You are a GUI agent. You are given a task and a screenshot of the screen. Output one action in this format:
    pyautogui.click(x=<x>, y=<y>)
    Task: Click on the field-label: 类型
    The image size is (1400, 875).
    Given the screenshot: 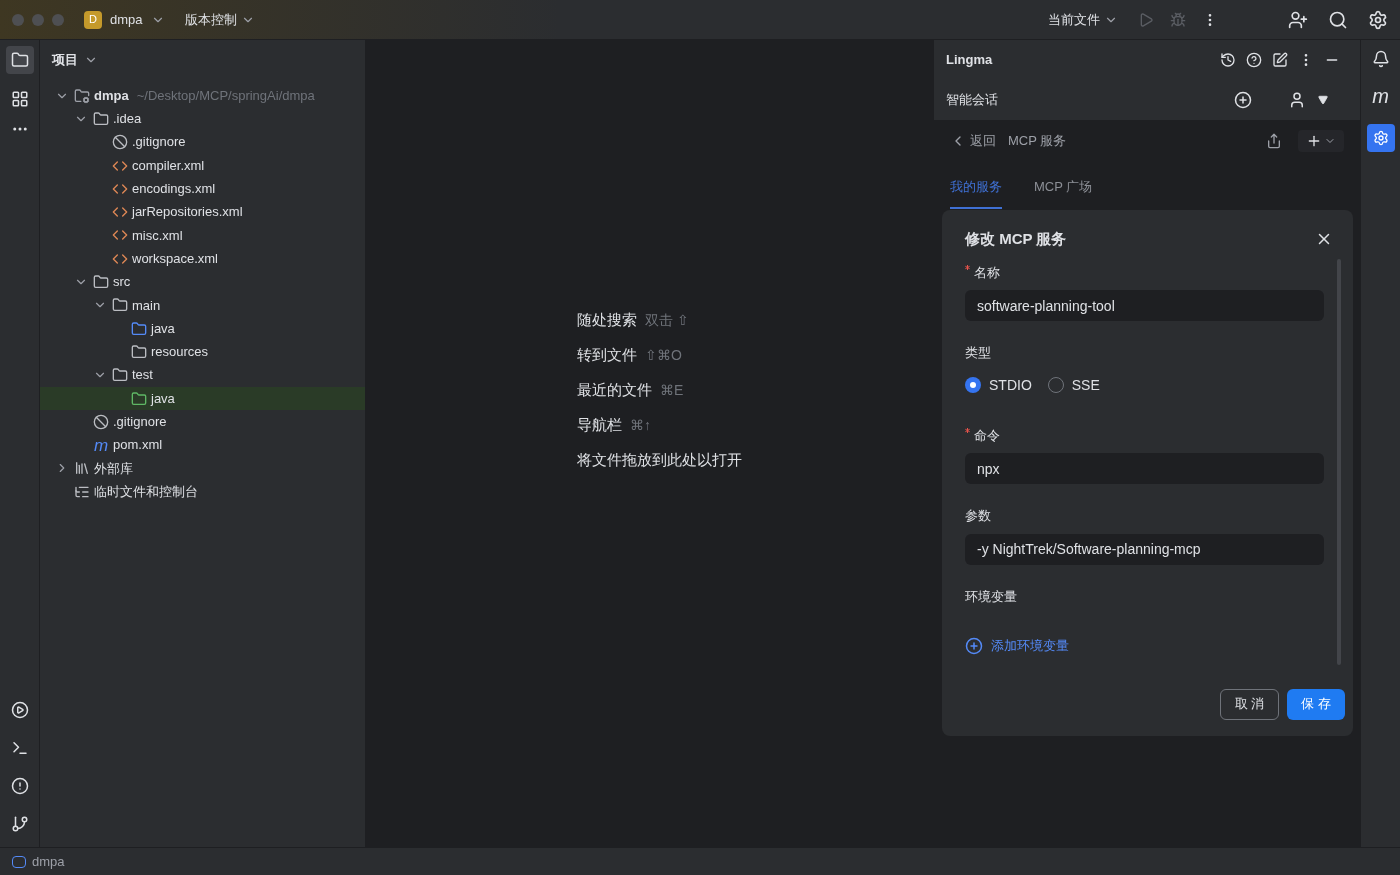 What is the action you would take?
    pyautogui.click(x=978, y=353)
    